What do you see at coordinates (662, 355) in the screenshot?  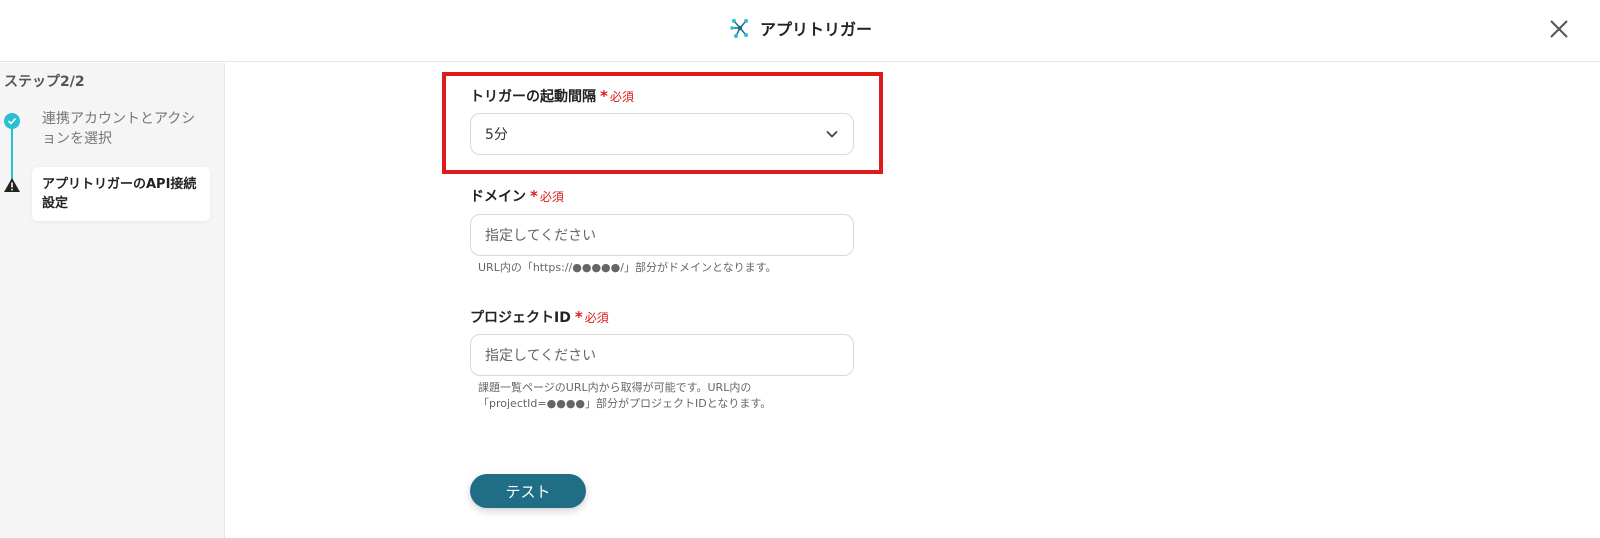 I see `project-id-input: 指定してください` at bounding box center [662, 355].